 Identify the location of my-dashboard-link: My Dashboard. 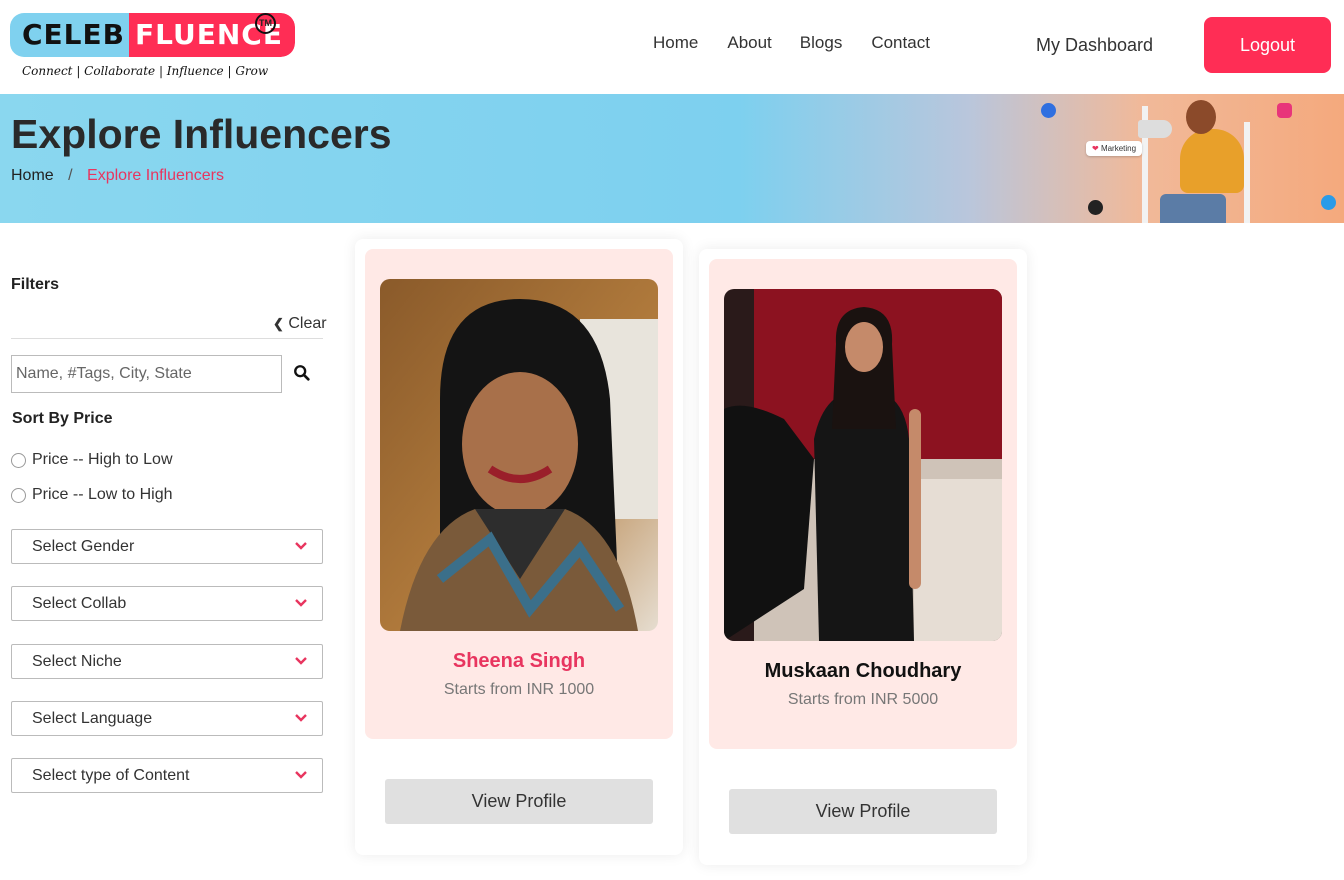
(1094, 45).